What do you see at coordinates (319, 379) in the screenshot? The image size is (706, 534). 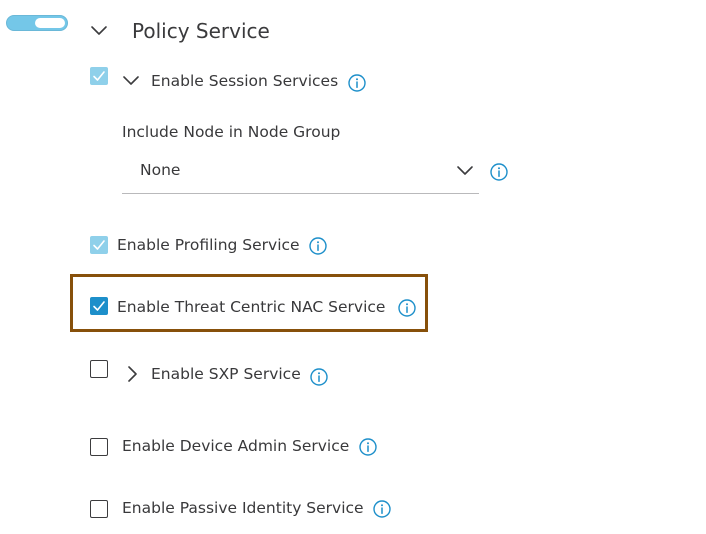 I see `sxp-info-icon` at bounding box center [319, 379].